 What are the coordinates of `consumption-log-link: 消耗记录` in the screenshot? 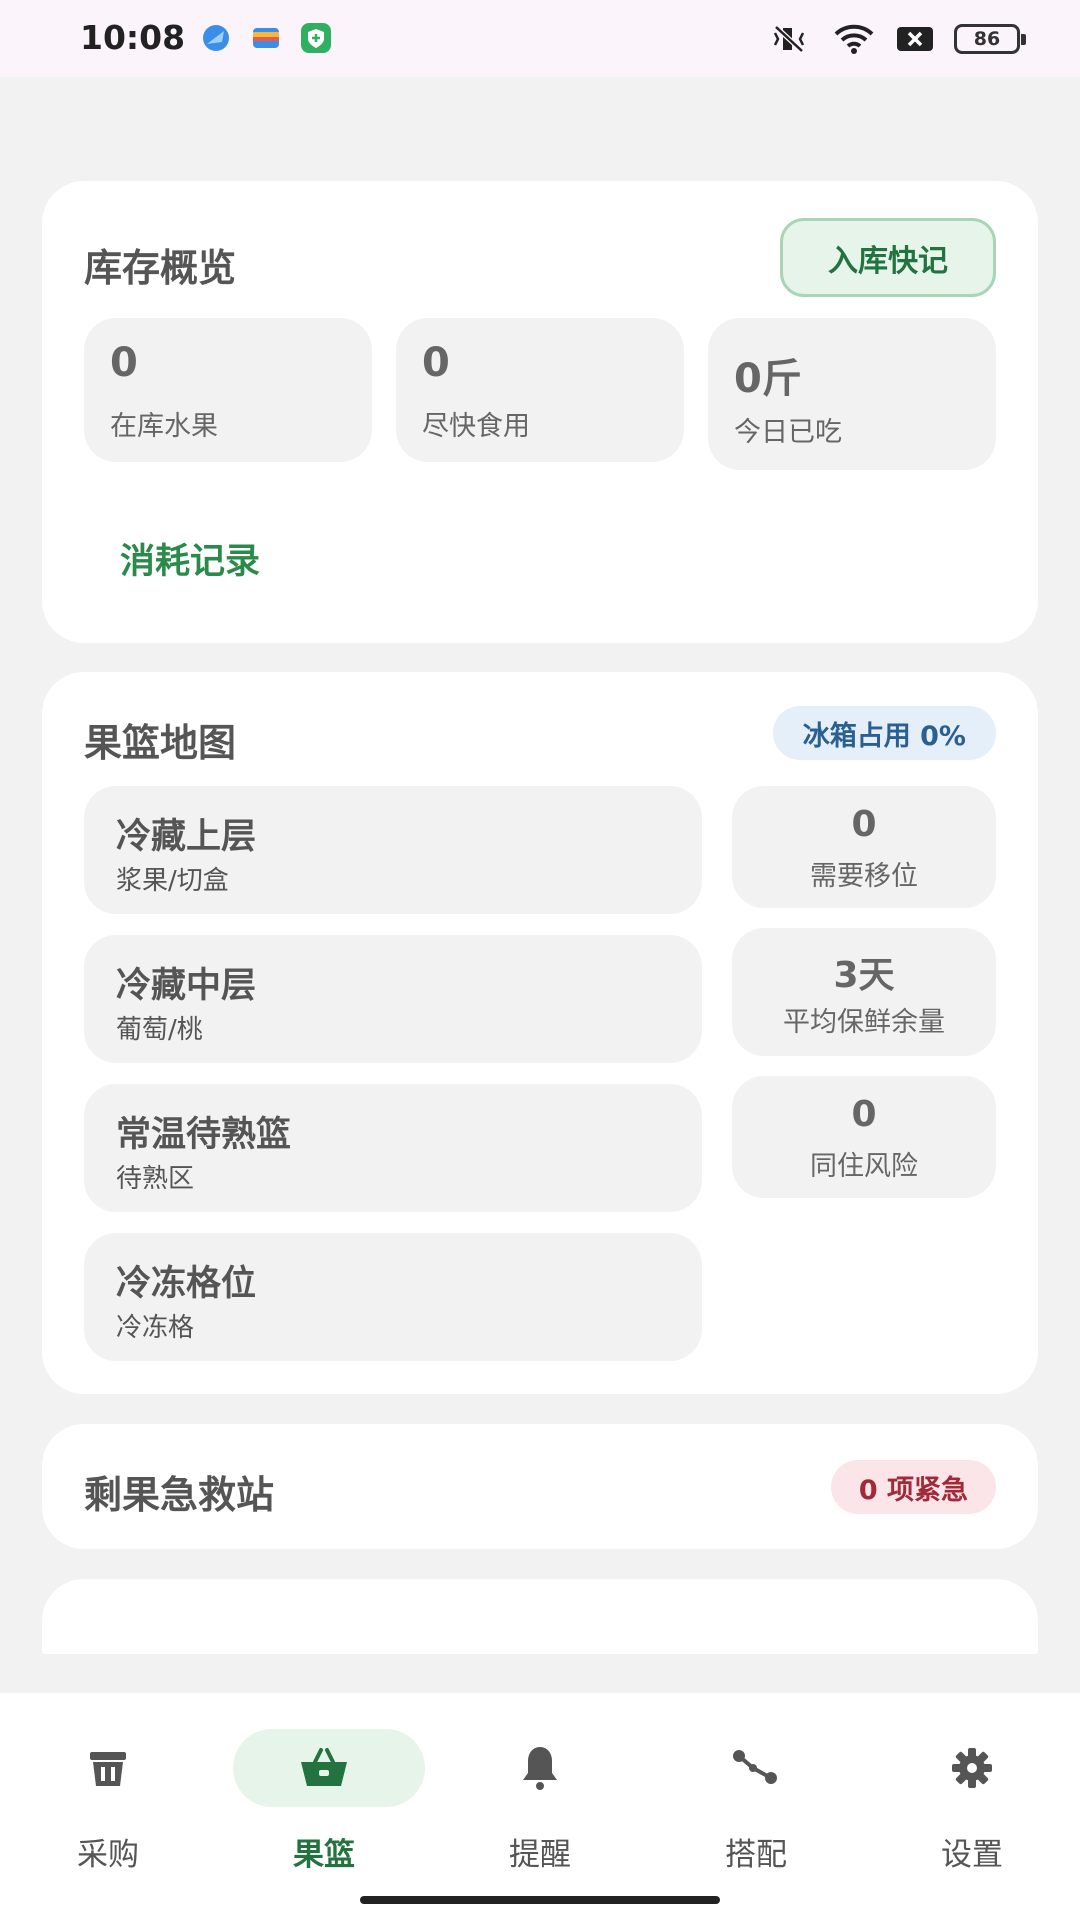 It's located at (190, 558).